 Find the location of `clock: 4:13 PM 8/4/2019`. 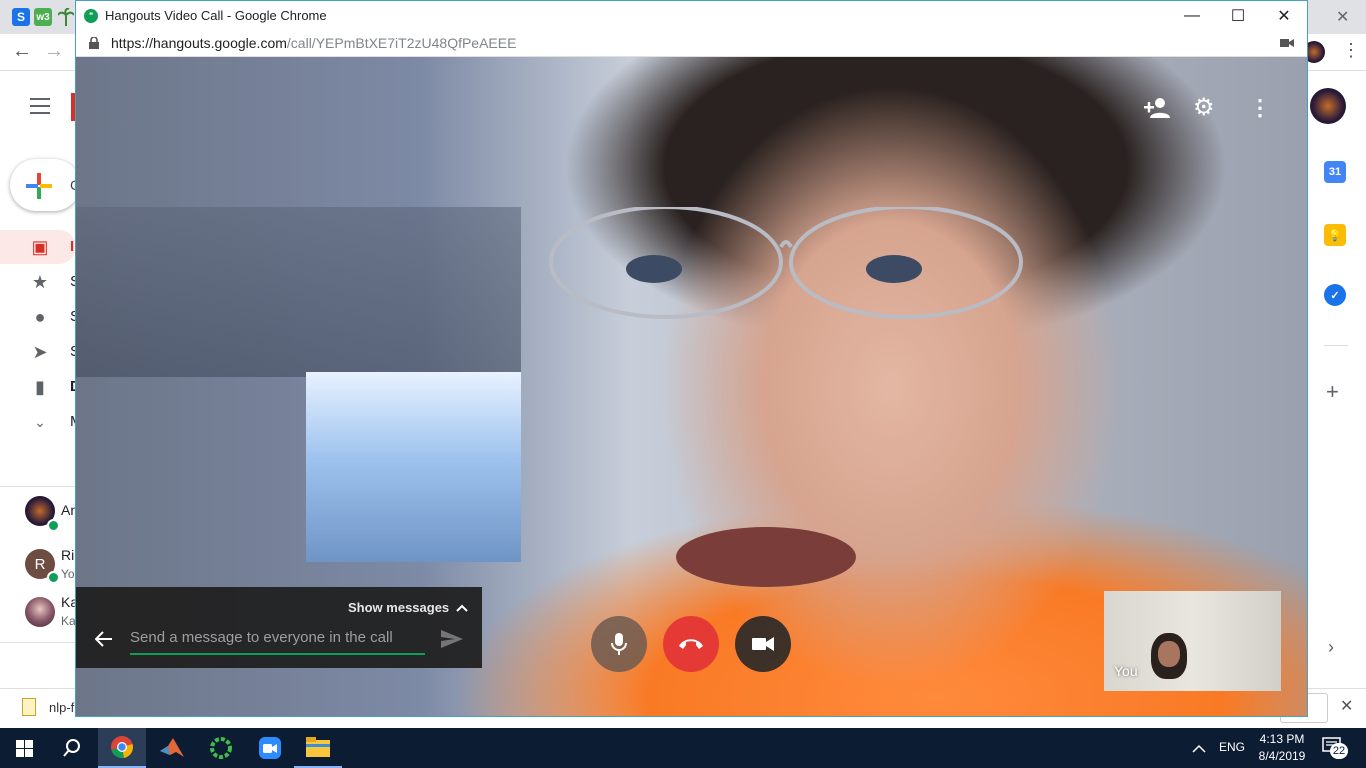

clock: 4:13 PM 8/4/2019 is located at coordinates (1282, 748).